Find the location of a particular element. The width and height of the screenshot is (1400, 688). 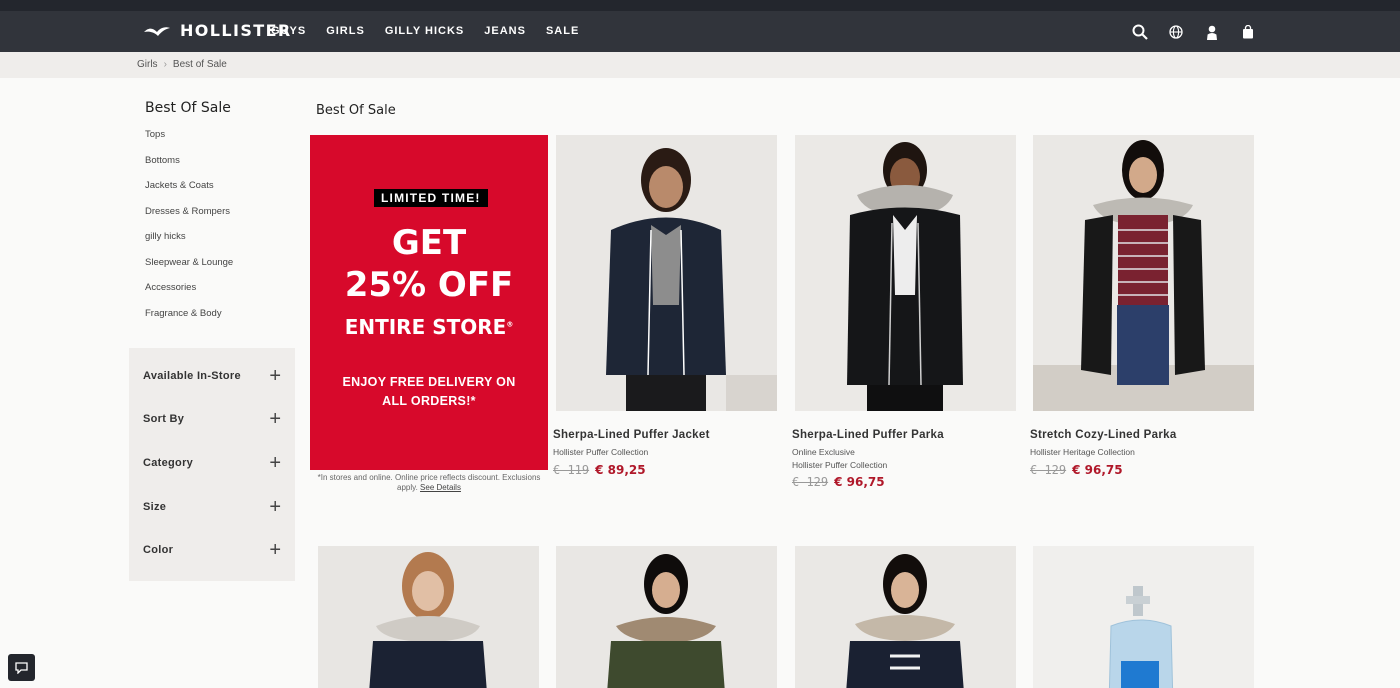

filter-sort-by: Sort By + is located at coordinates (212, 420).